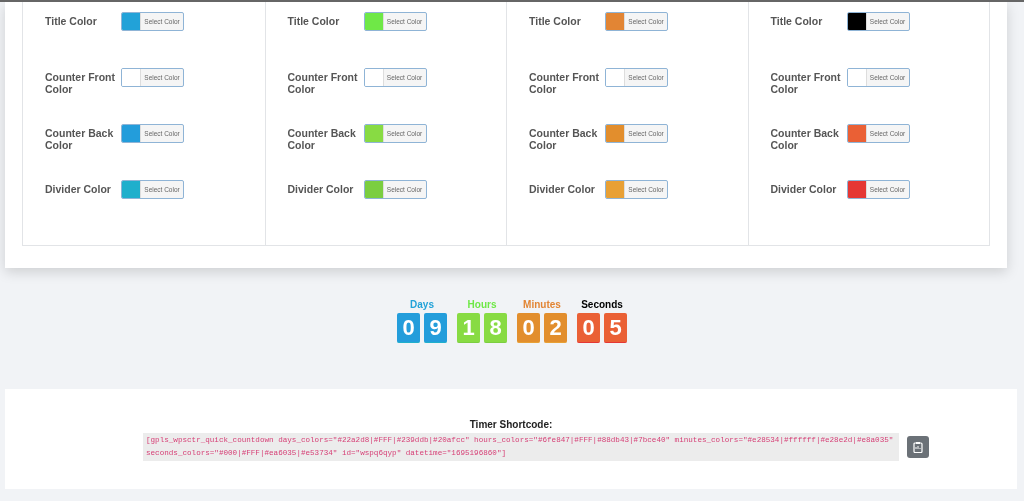 Image resolution: width=1024 pixels, height=501 pixels. I want to click on counter-digit: 9, so click(435, 328).